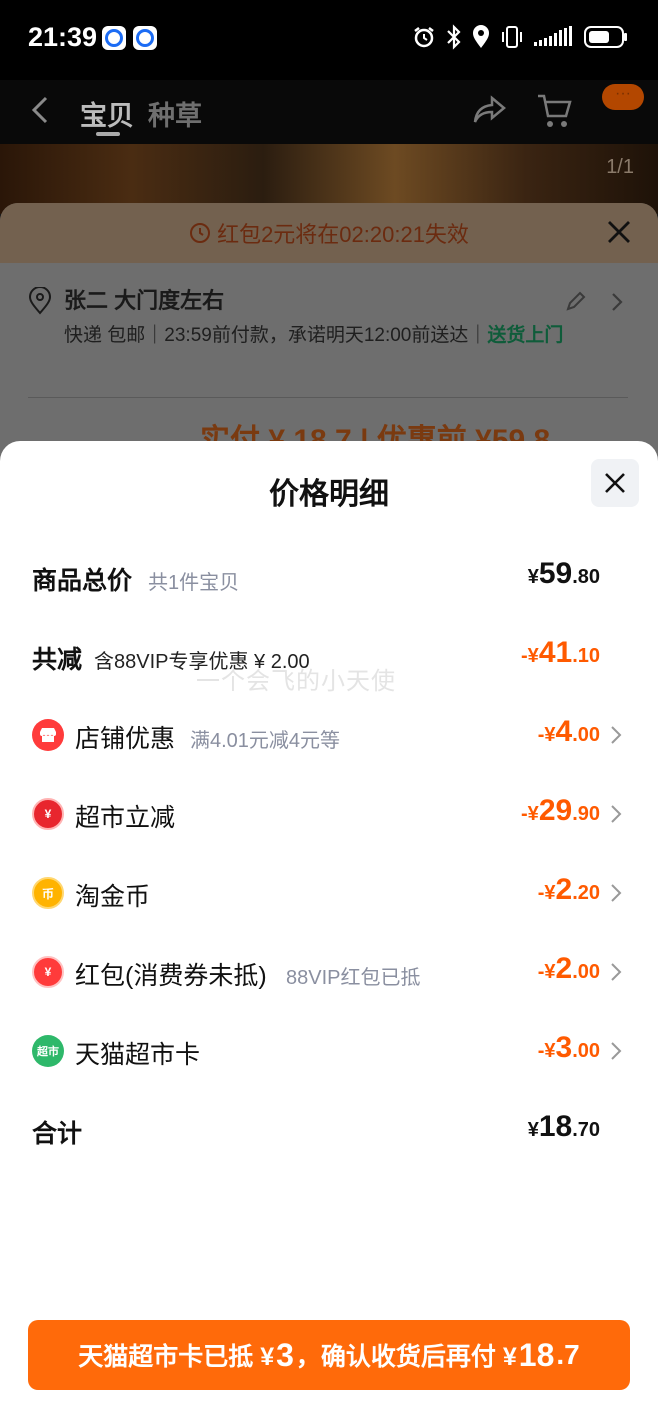  Describe the element at coordinates (194, 583) in the screenshot. I see `row-sub: 共1件宝贝` at that location.